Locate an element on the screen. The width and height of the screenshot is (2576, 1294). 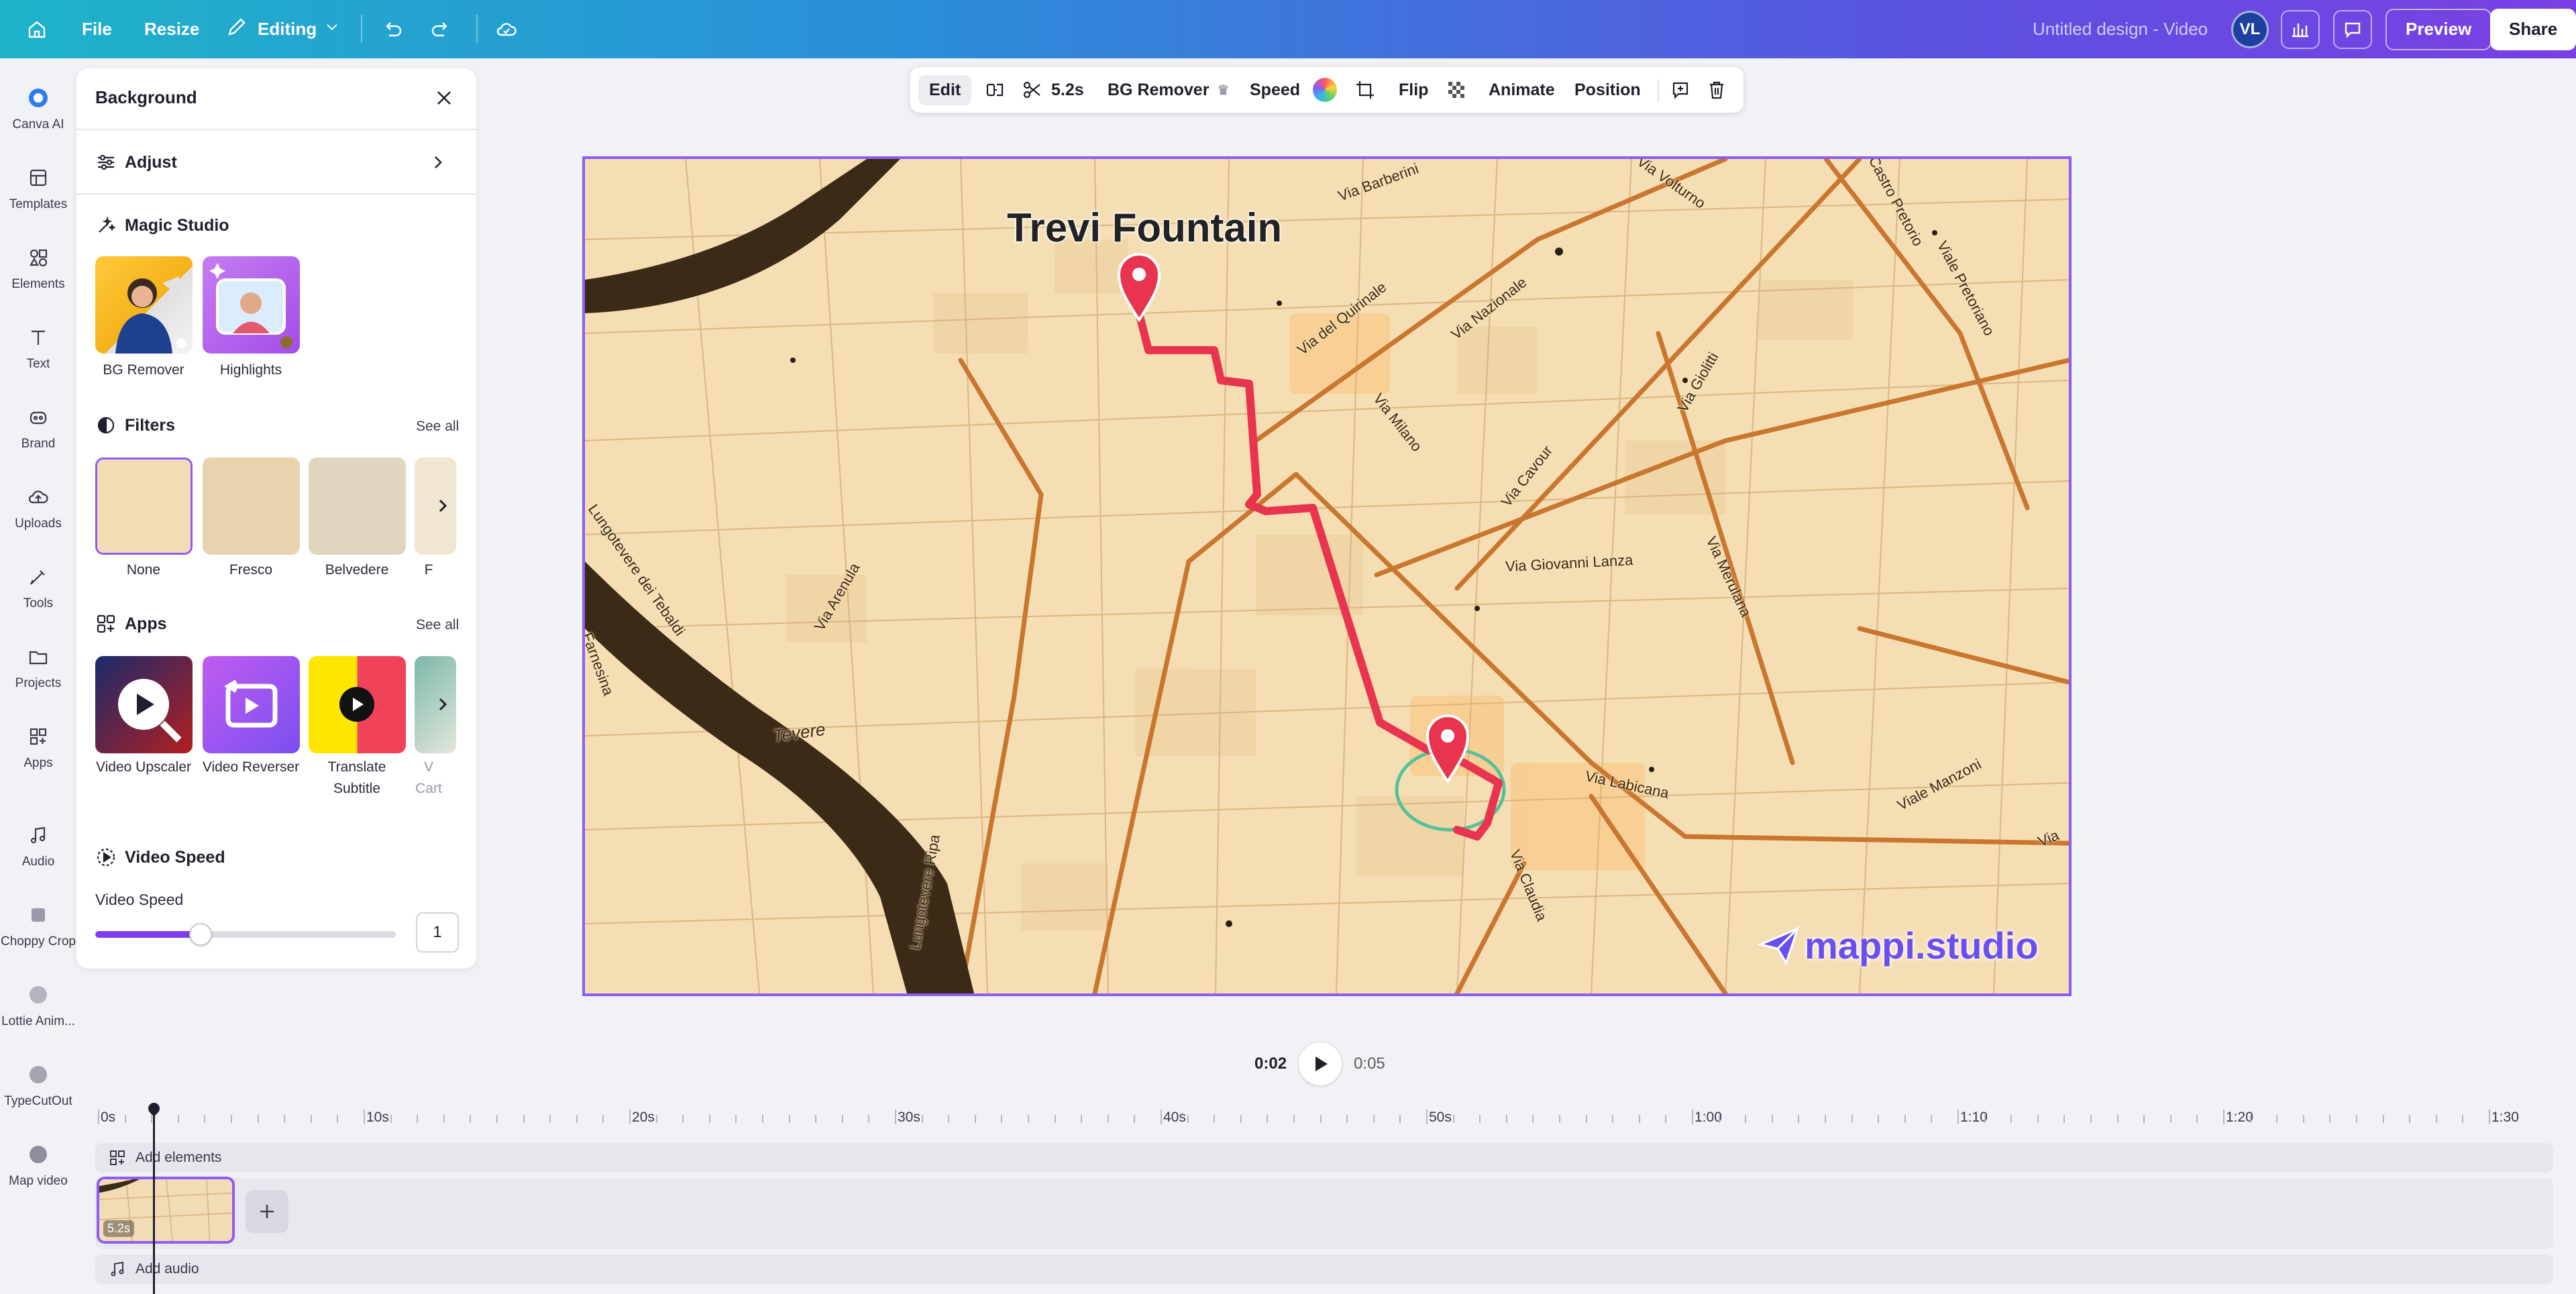
split-icon is located at coordinates (995, 90).